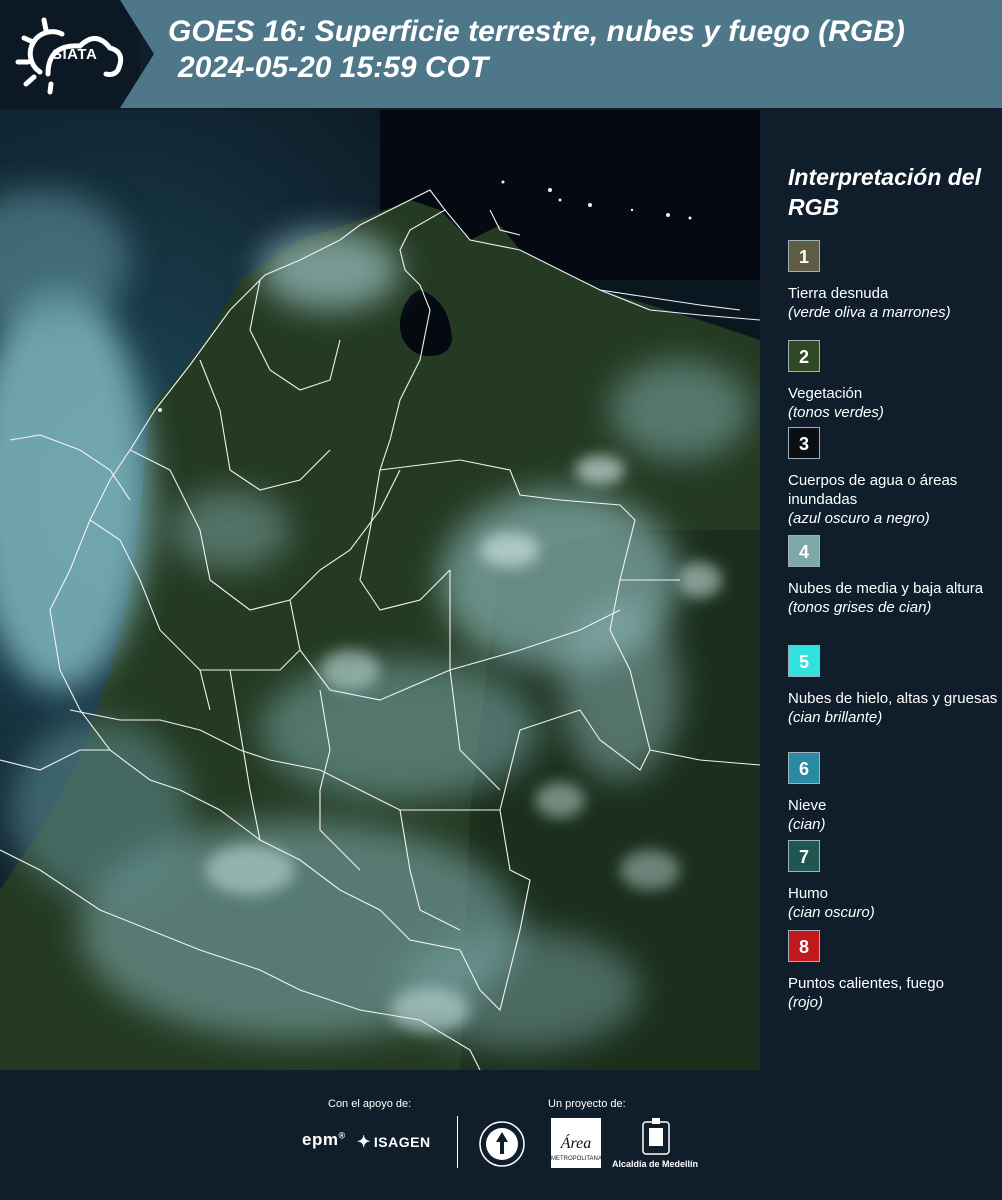 The width and height of the screenshot is (1002, 1200). What do you see at coordinates (502, 1144) in the screenshot?
I see `university-seal-icon` at bounding box center [502, 1144].